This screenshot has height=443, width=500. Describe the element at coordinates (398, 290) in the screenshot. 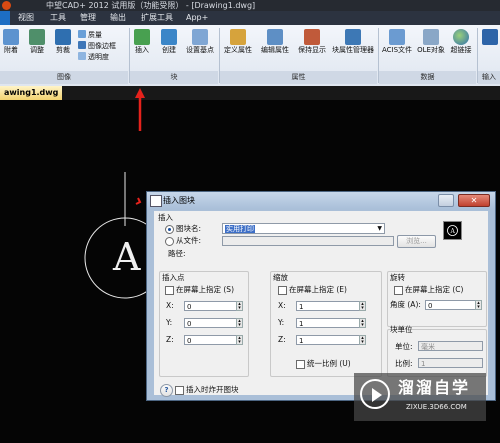

I see `rotation-onscreen-checkbox` at that location.